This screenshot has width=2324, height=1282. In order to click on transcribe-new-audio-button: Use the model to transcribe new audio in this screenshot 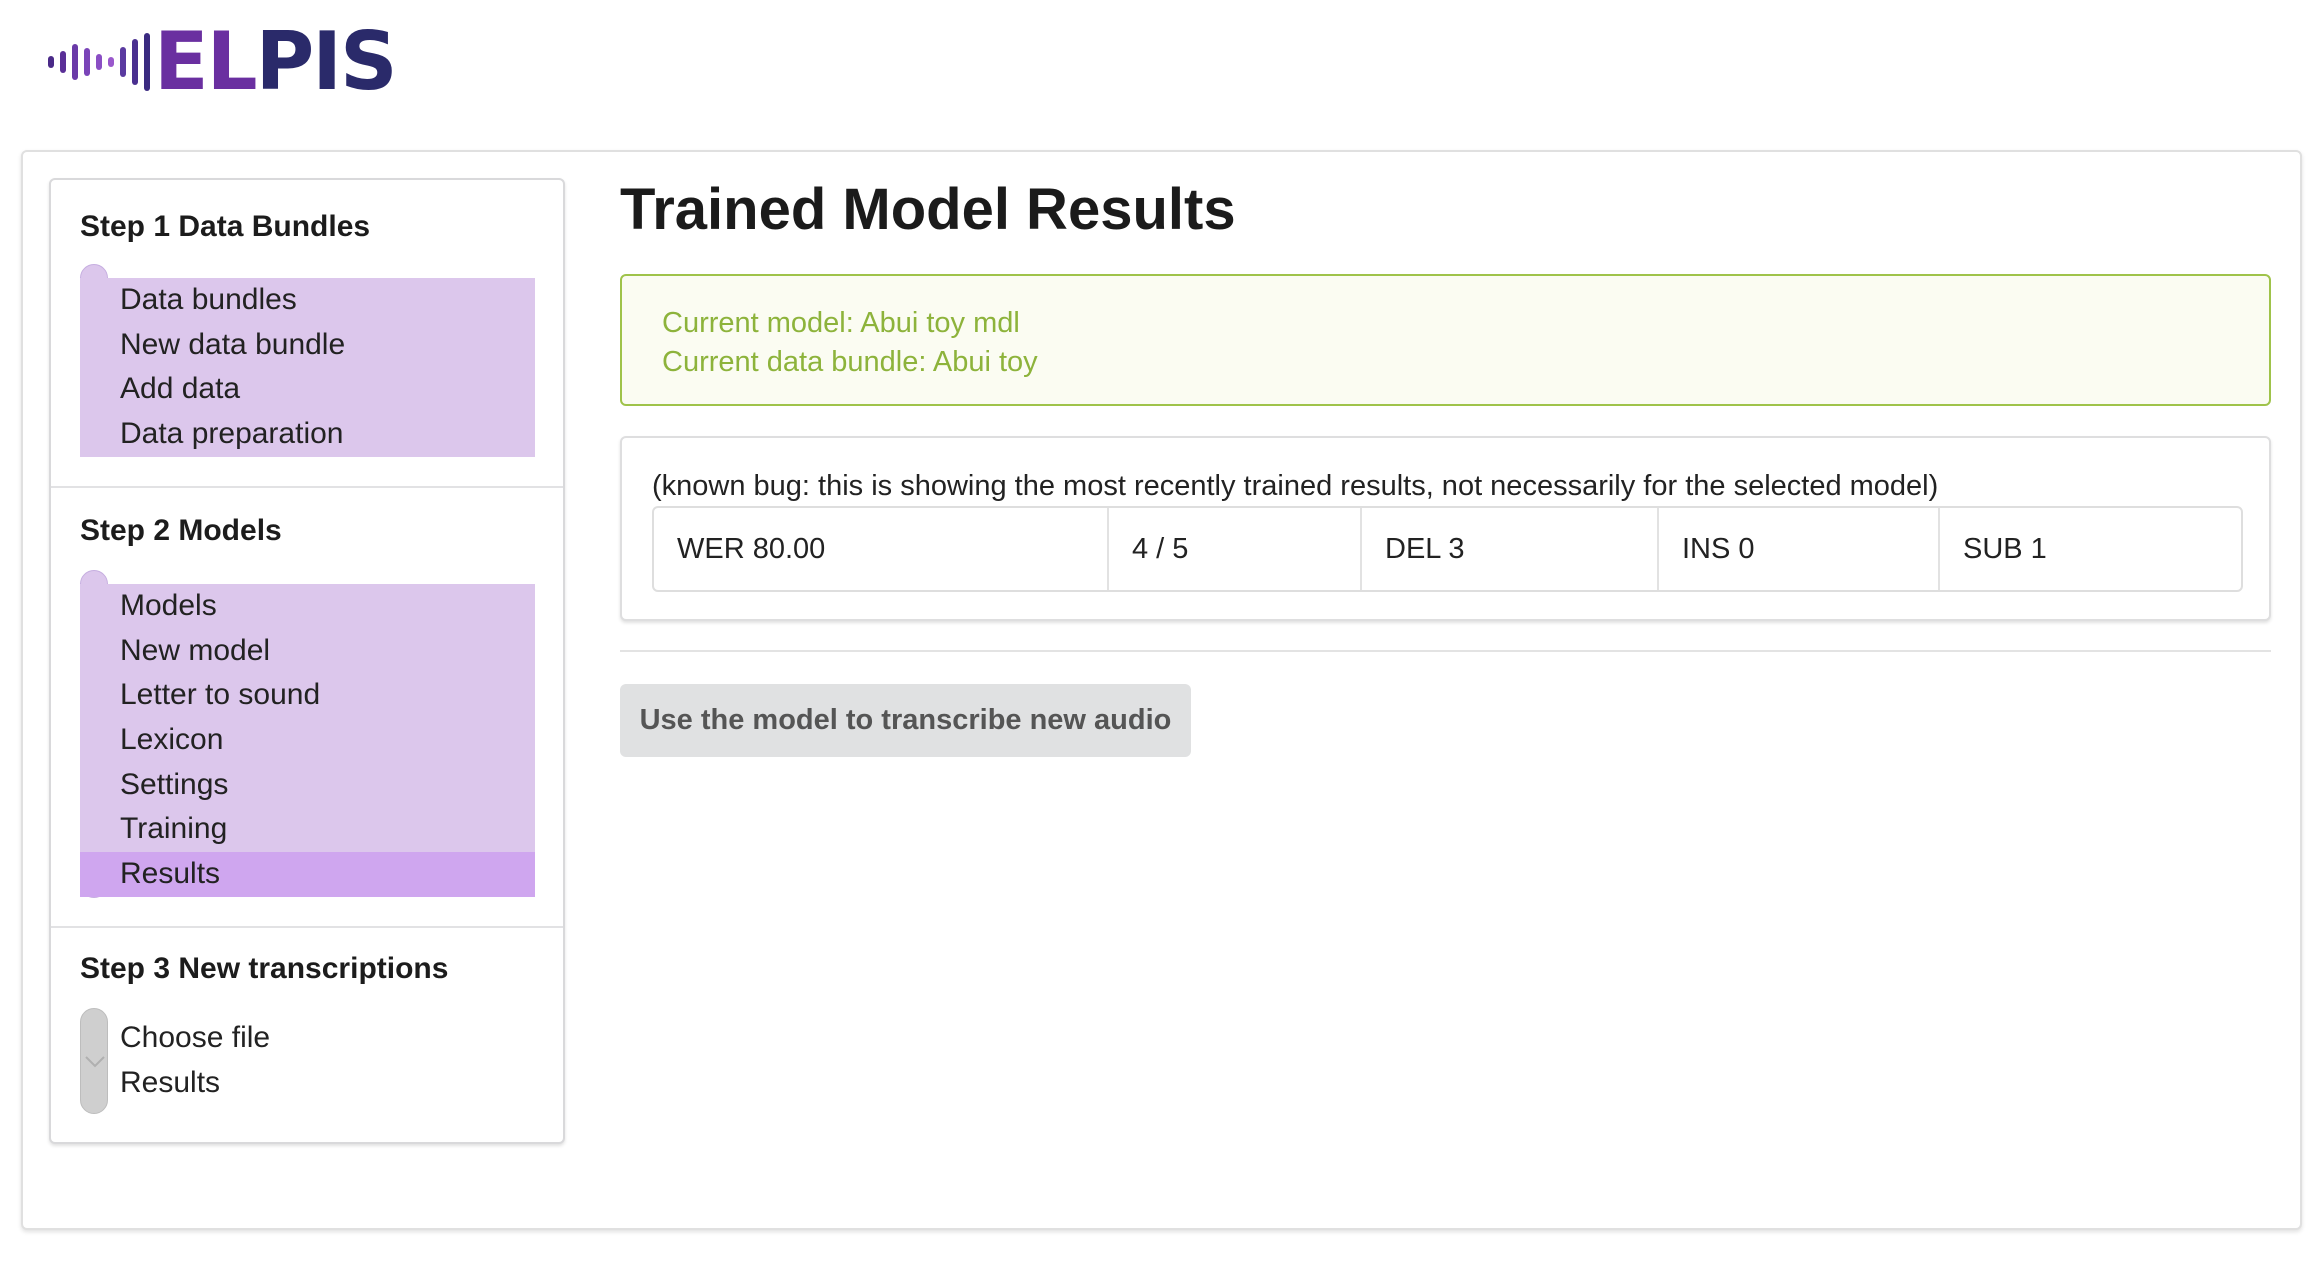, I will do `click(905, 720)`.